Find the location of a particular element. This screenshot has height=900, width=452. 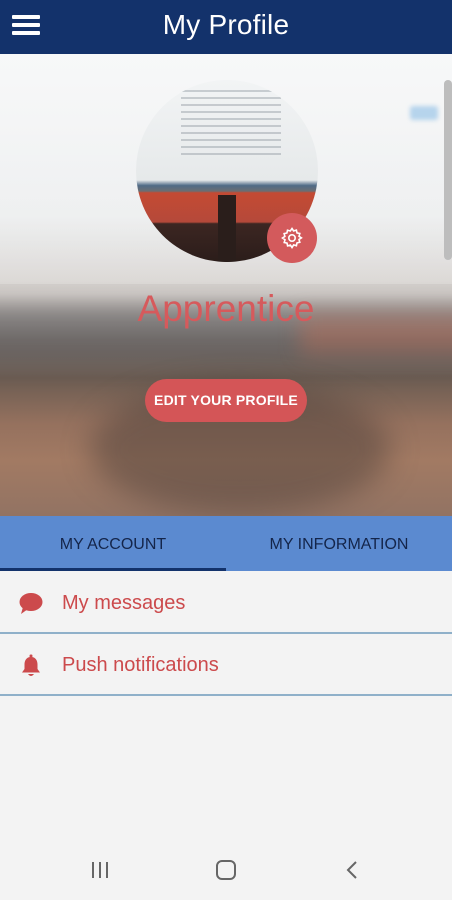

system-navigation-bar is located at coordinates (226, 870).